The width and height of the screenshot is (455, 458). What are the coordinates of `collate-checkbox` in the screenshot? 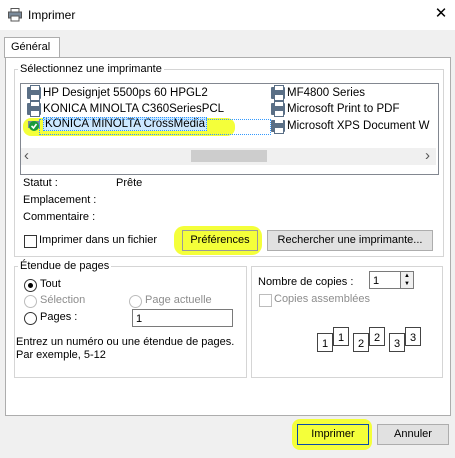 It's located at (265, 300).